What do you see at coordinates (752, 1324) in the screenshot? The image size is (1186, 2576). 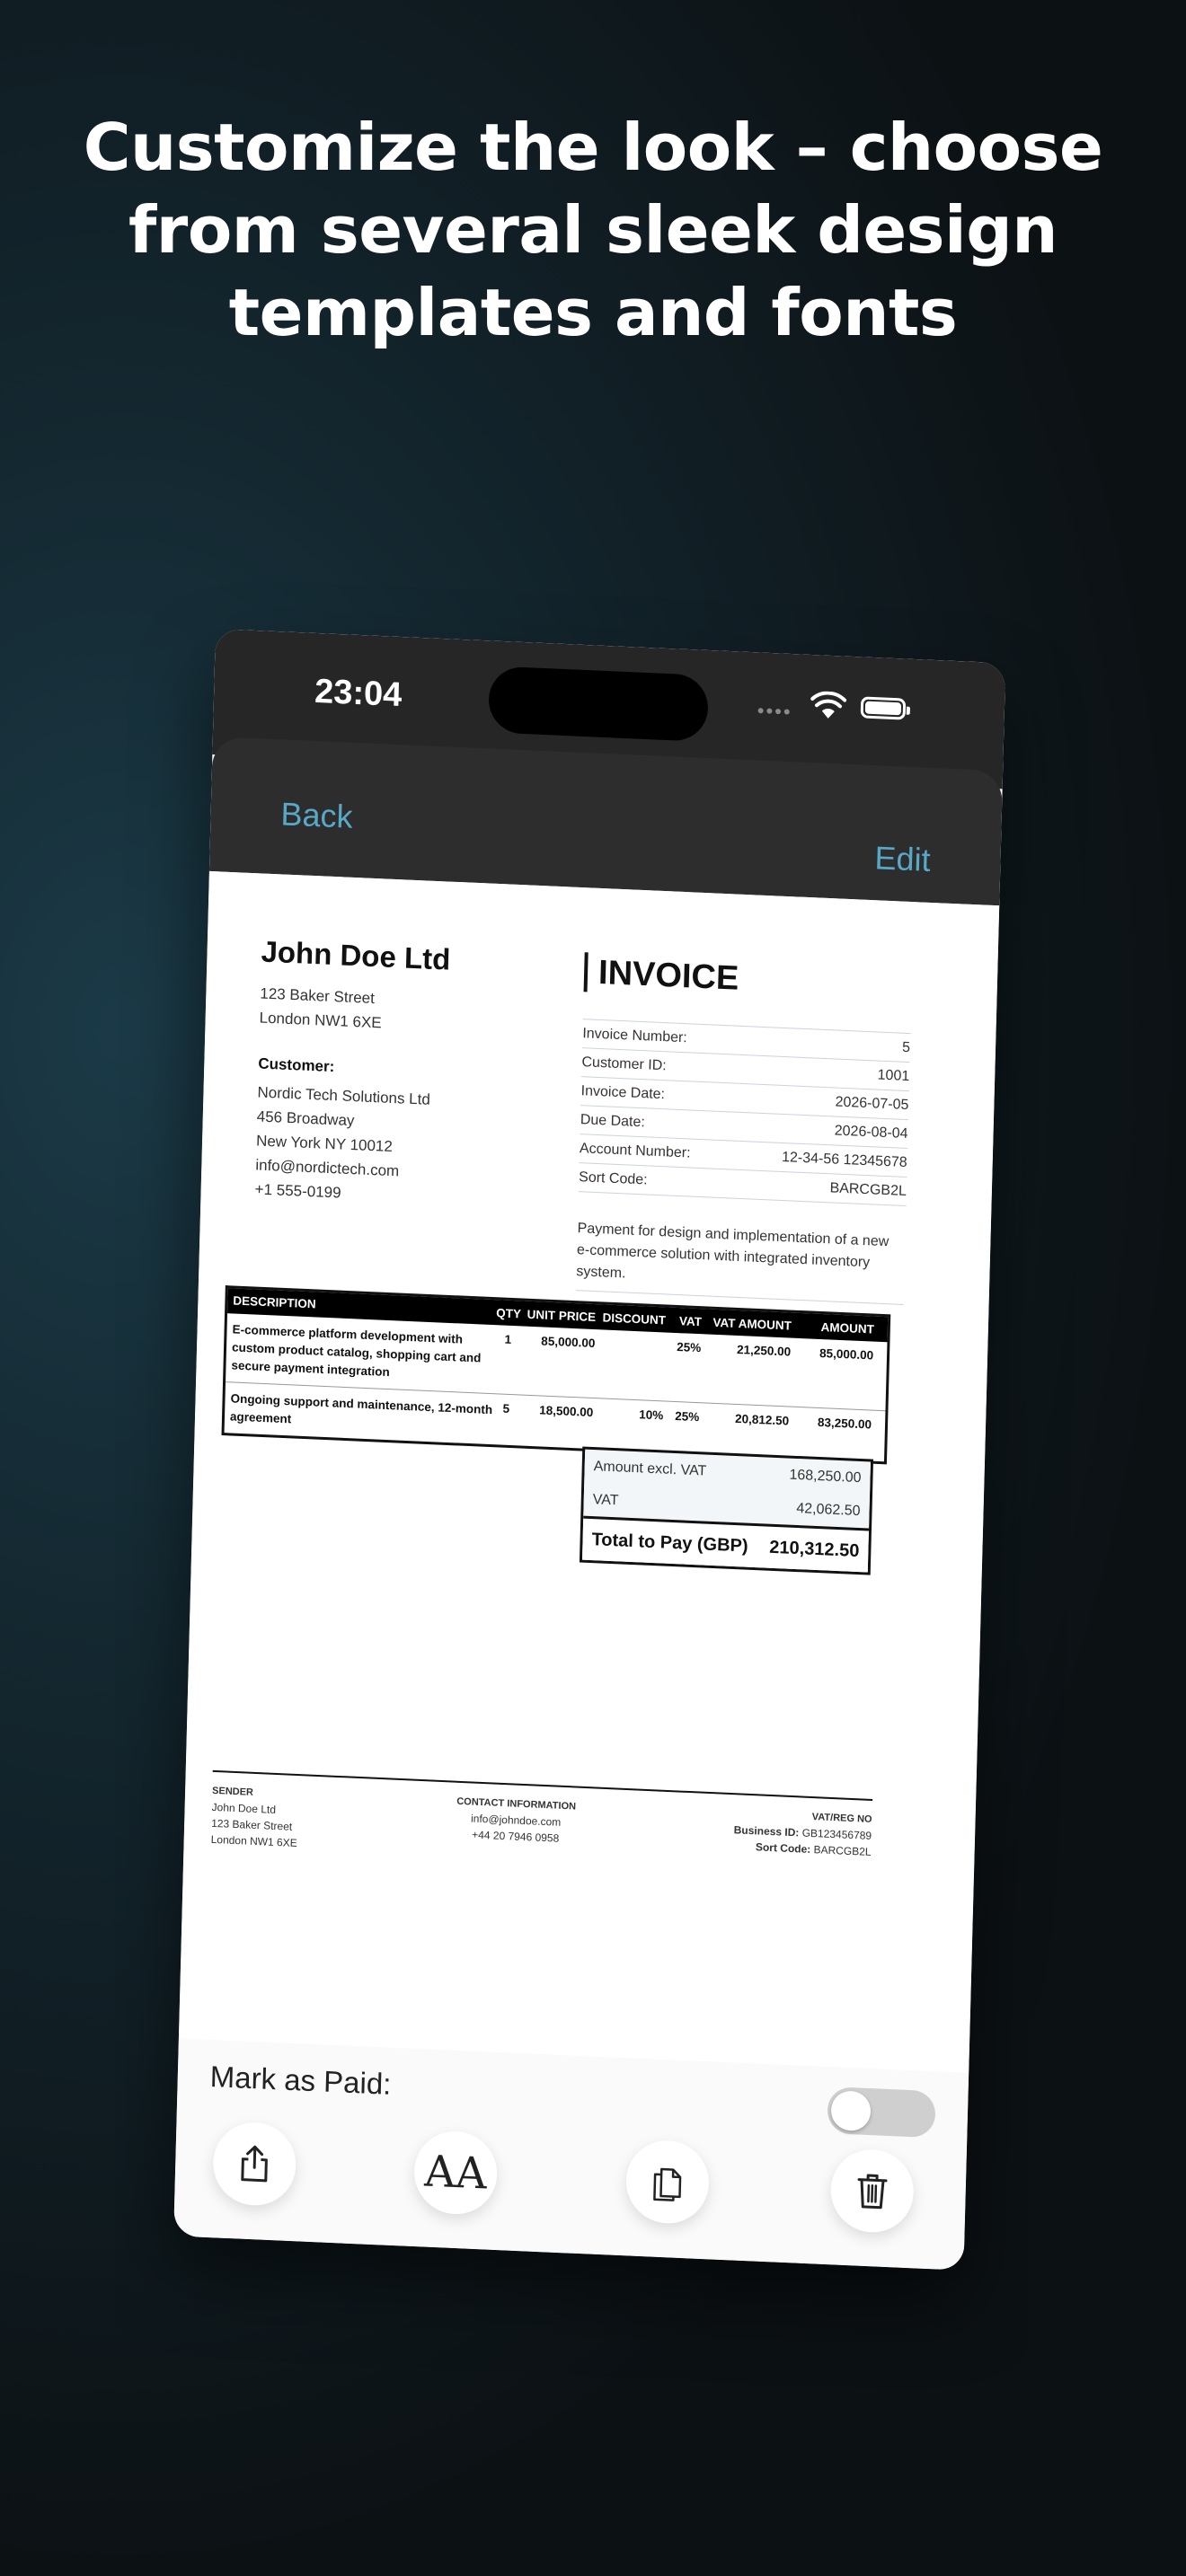 I see `column-header: VAT AMOUNT` at bounding box center [752, 1324].